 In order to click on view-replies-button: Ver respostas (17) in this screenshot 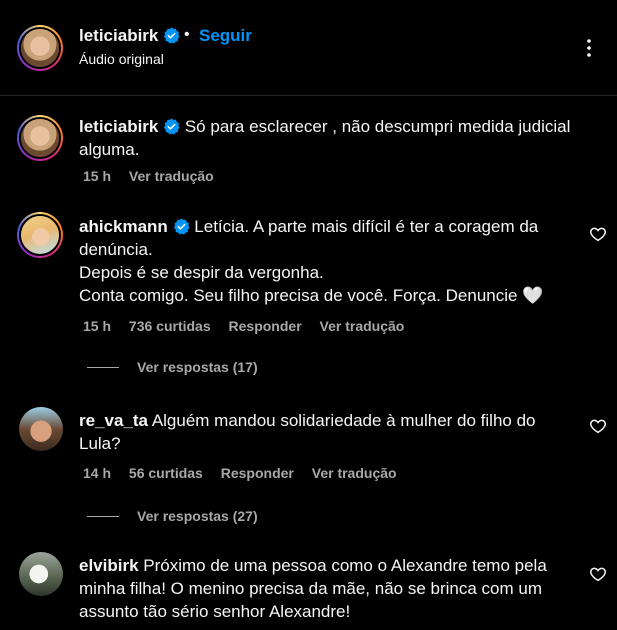, I will do `click(172, 369)`.